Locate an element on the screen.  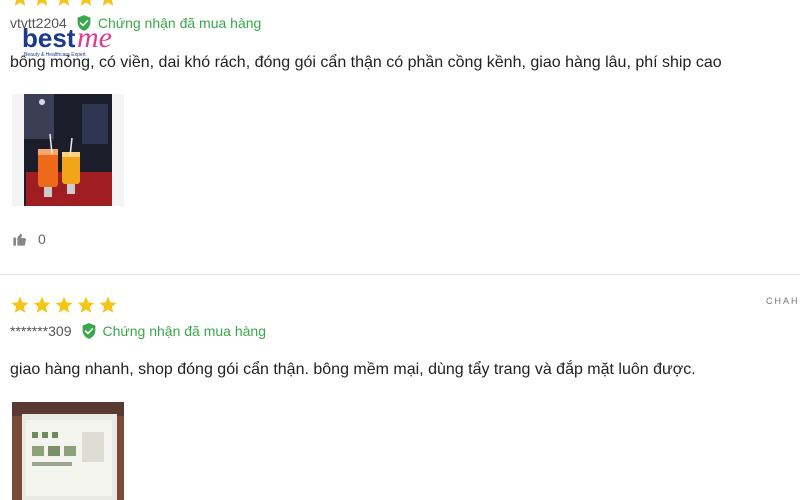
review-2-rating is located at coordinates (64, 305).